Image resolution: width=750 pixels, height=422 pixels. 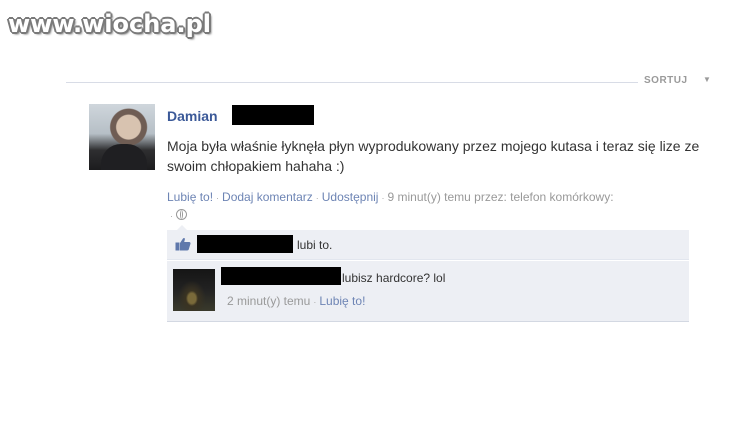 What do you see at coordinates (281, 276) in the screenshot?
I see `redaction-commenter-name` at bounding box center [281, 276].